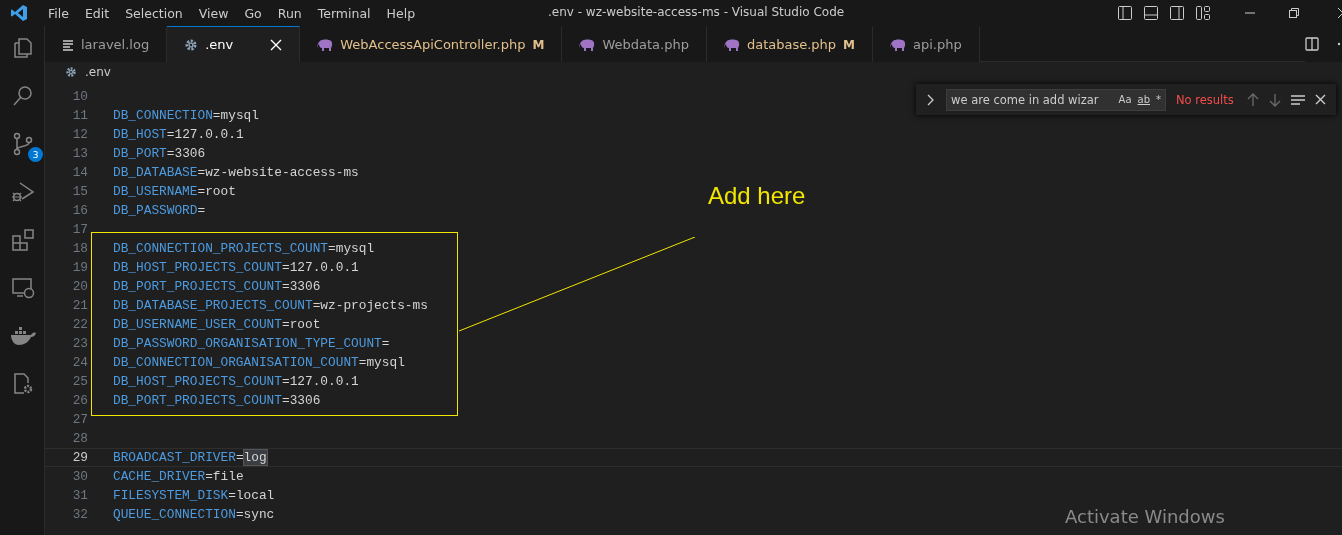 This screenshot has width=1342, height=535. I want to click on code-line: BROADCAST_DRIVER=log, so click(190, 457).